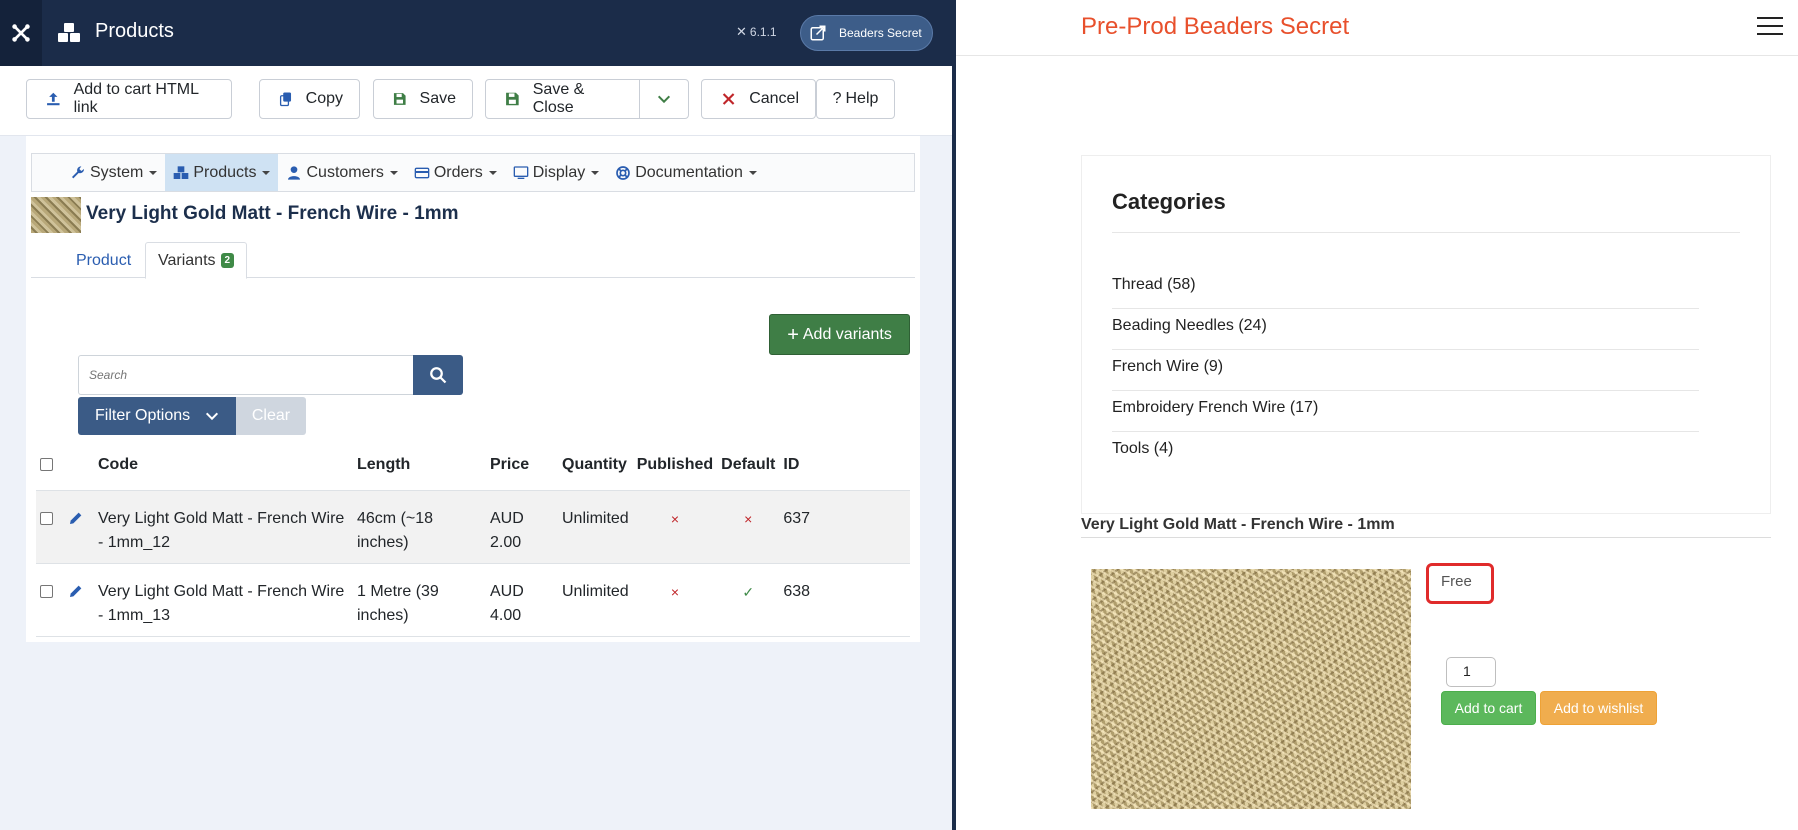 The width and height of the screenshot is (1798, 830). What do you see at coordinates (1169, 201) in the screenshot?
I see `categories-title: Categories` at bounding box center [1169, 201].